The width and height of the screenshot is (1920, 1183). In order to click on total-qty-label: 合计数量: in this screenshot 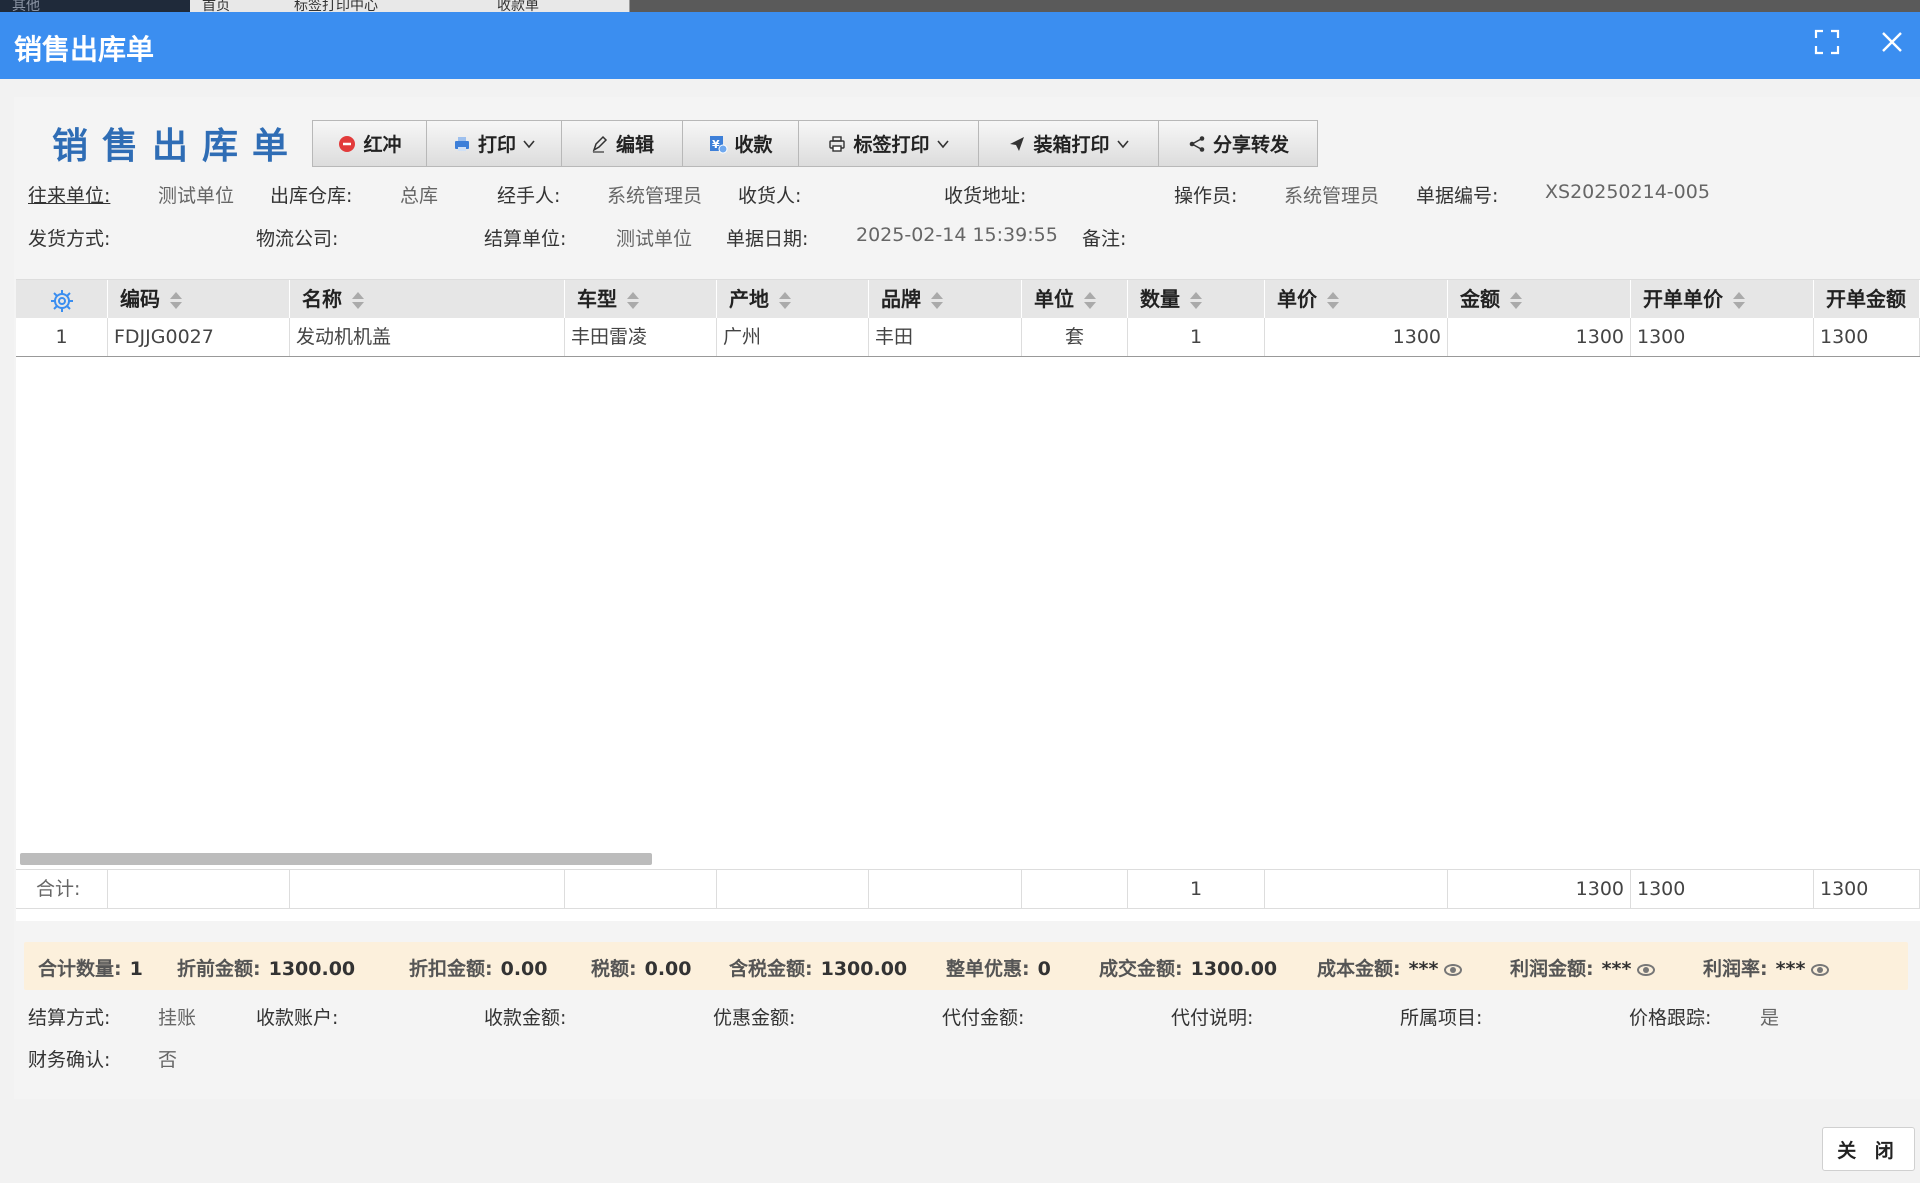, I will do `click(80, 969)`.